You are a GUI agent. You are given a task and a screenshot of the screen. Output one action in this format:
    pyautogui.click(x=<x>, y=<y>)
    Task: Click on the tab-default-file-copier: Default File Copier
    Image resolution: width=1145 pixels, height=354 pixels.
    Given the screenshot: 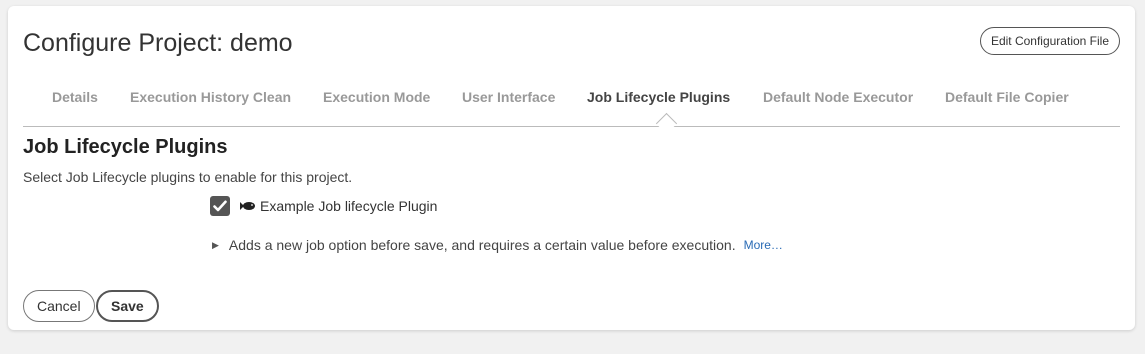 What is the action you would take?
    pyautogui.click(x=1007, y=97)
    